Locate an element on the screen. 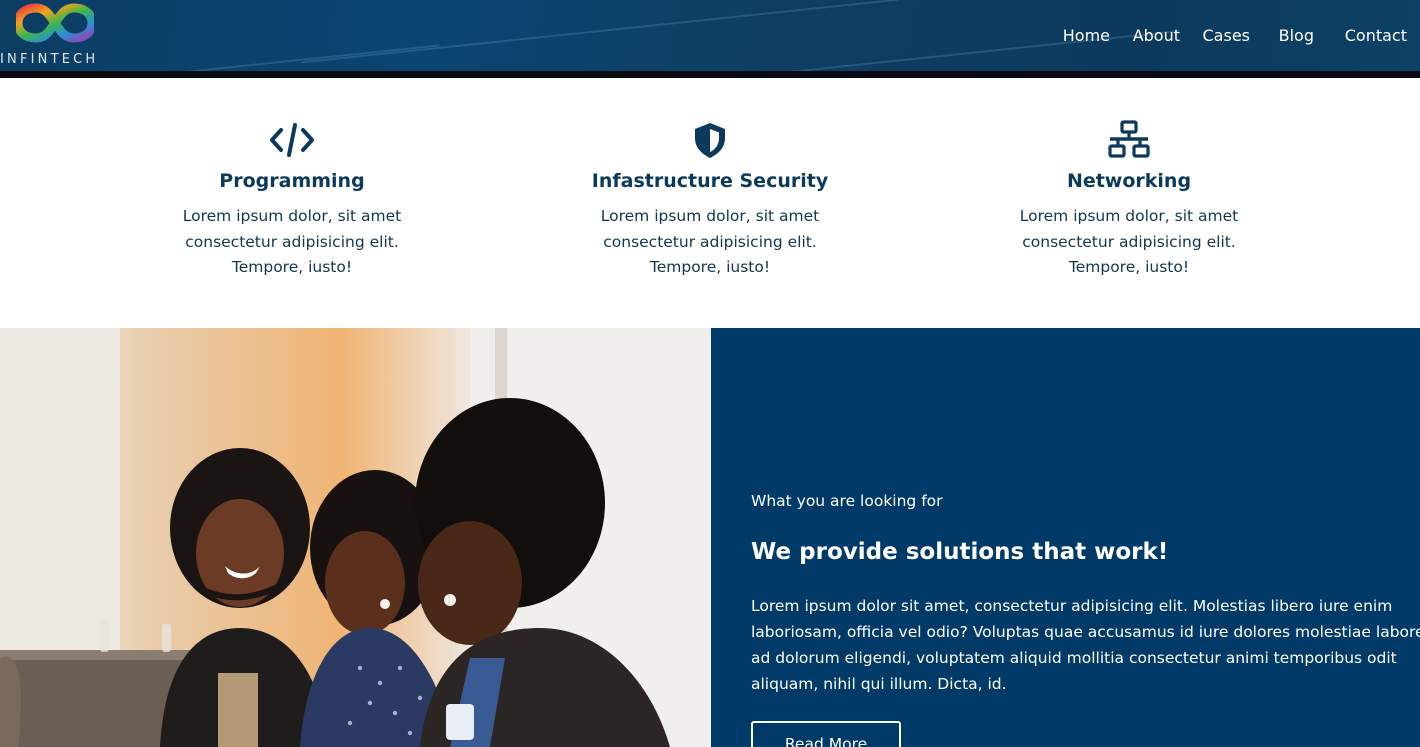 The width and height of the screenshot is (1420, 747). nav-home: Home is located at coordinates (1086, 35).